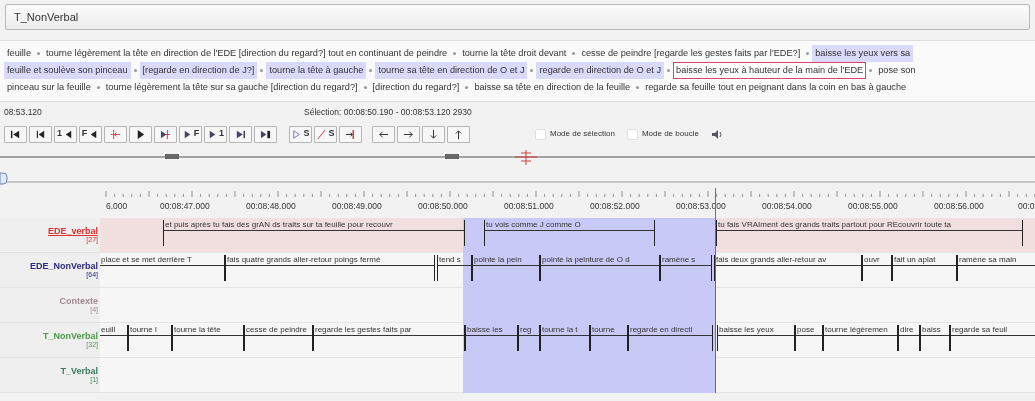  What do you see at coordinates (90, 134) in the screenshot?
I see `step-back-button: F` at bounding box center [90, 134].